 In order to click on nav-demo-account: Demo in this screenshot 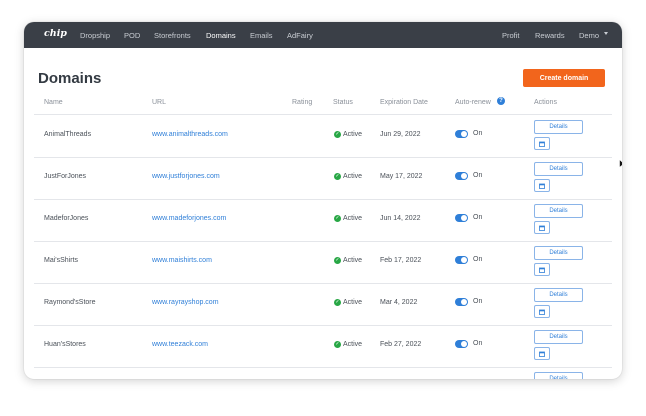, I will do `click(589, 35)`.